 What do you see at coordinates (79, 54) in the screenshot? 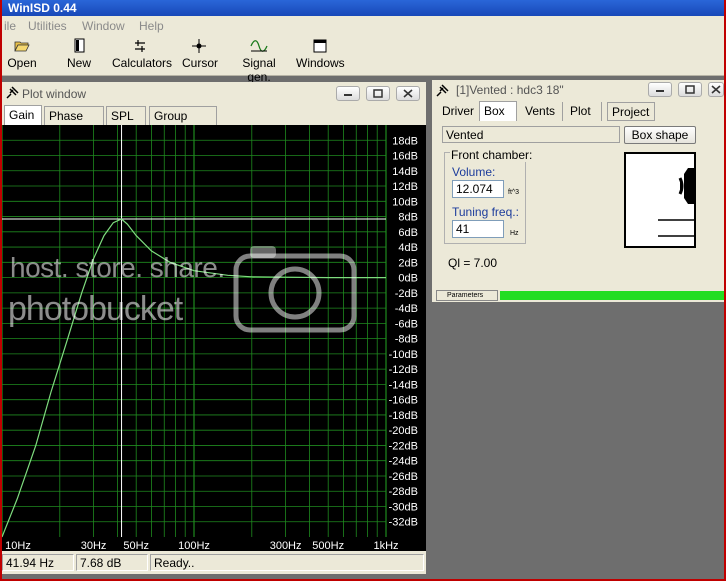
I see `new-button: New` at bounding box center [79, 54].